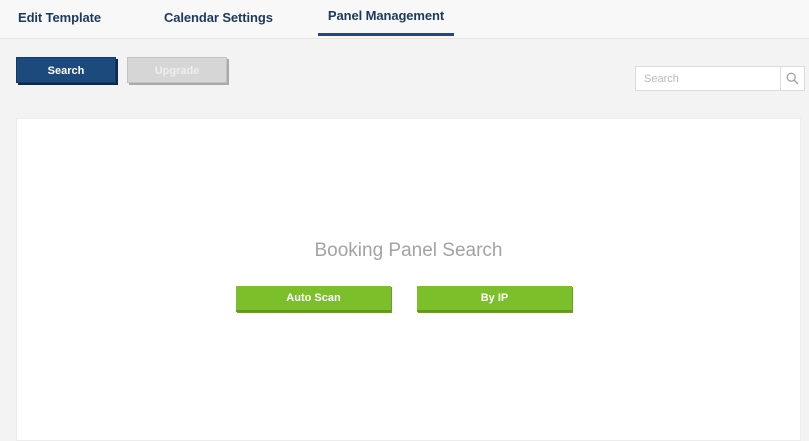 Image resolution: width=809 pixels, height=441 pixels. I want to click on search-box, so click(720, 78).